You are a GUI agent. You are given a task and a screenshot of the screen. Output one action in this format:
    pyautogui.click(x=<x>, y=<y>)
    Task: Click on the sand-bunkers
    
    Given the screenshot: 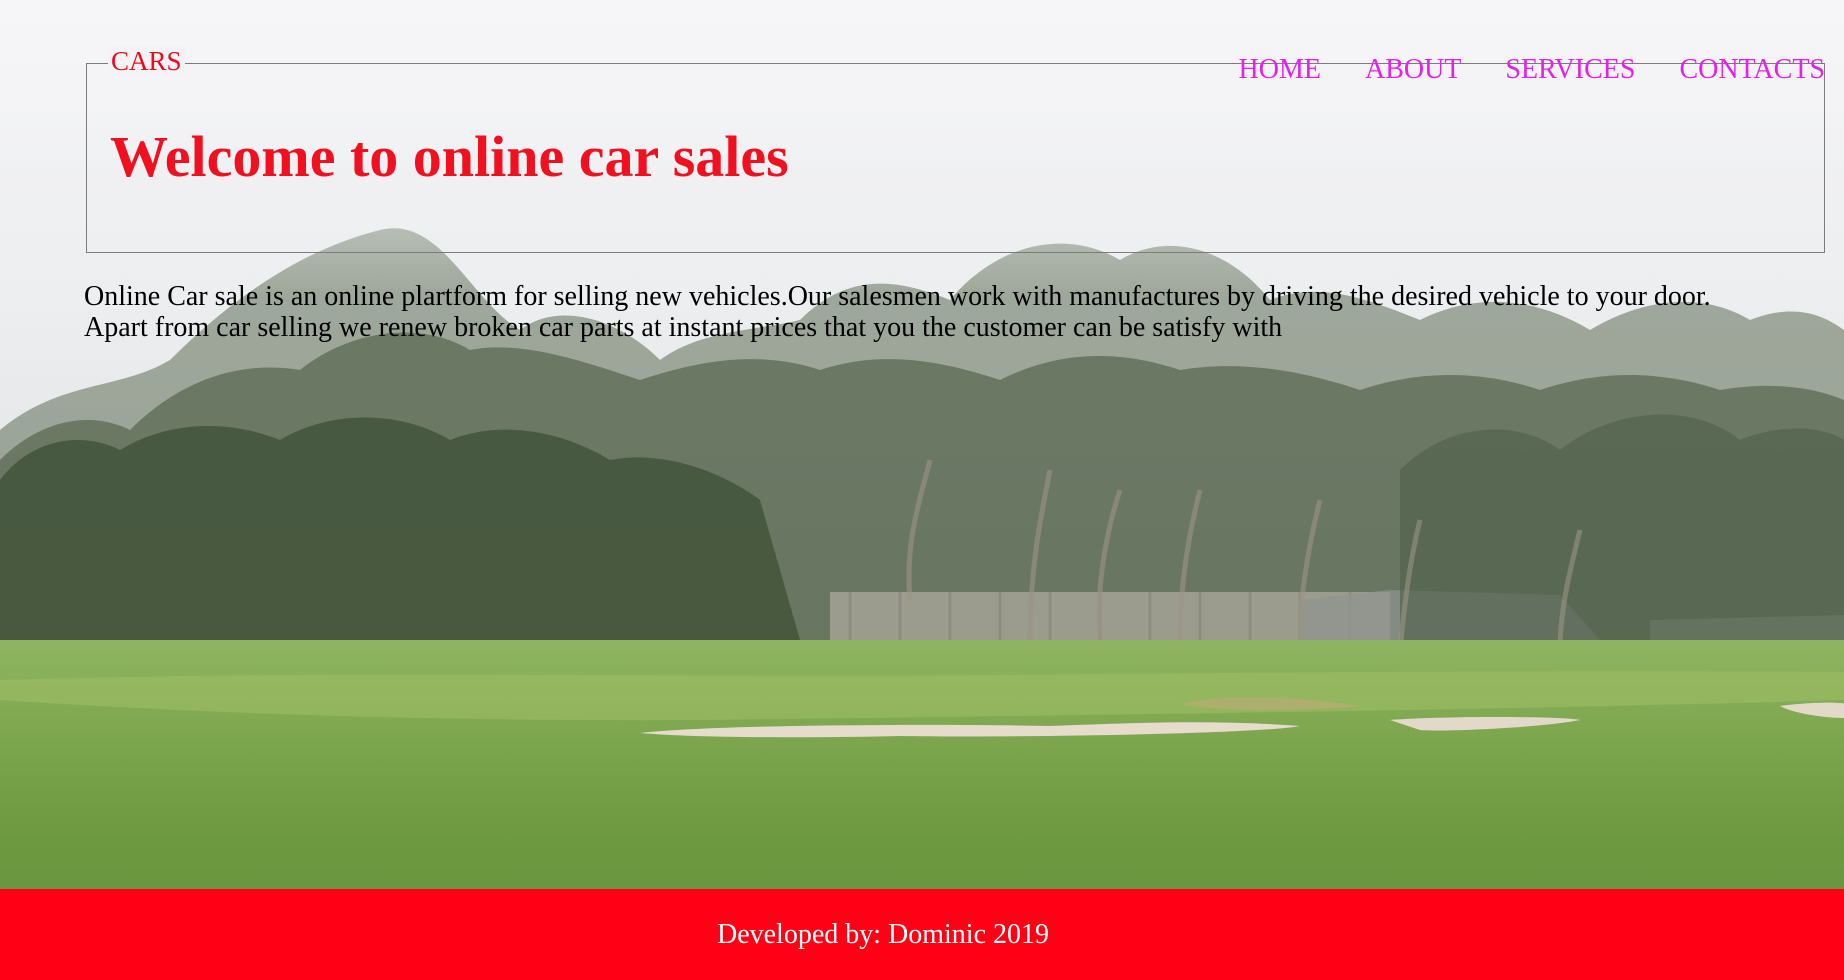 What is the action you would take?
    pyautogui.click(x=922, y=704)
    